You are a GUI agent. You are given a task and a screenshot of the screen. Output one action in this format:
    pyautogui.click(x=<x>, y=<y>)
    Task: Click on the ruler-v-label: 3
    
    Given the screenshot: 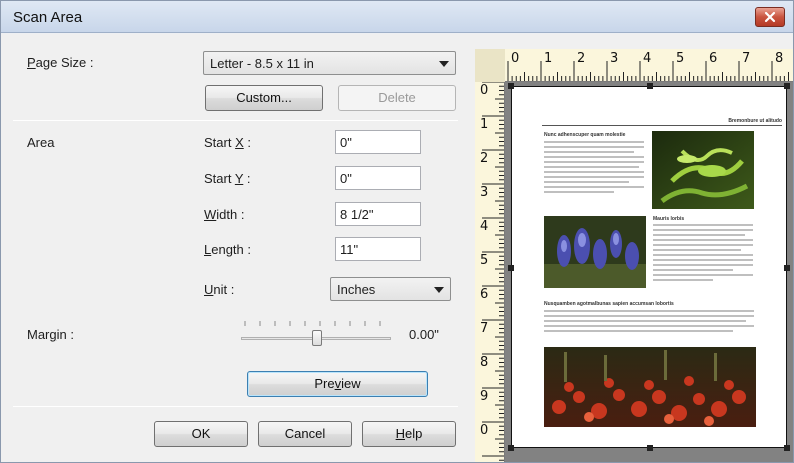 What is the action you would take?
    pyautogui.click(x=484, y=192)
    